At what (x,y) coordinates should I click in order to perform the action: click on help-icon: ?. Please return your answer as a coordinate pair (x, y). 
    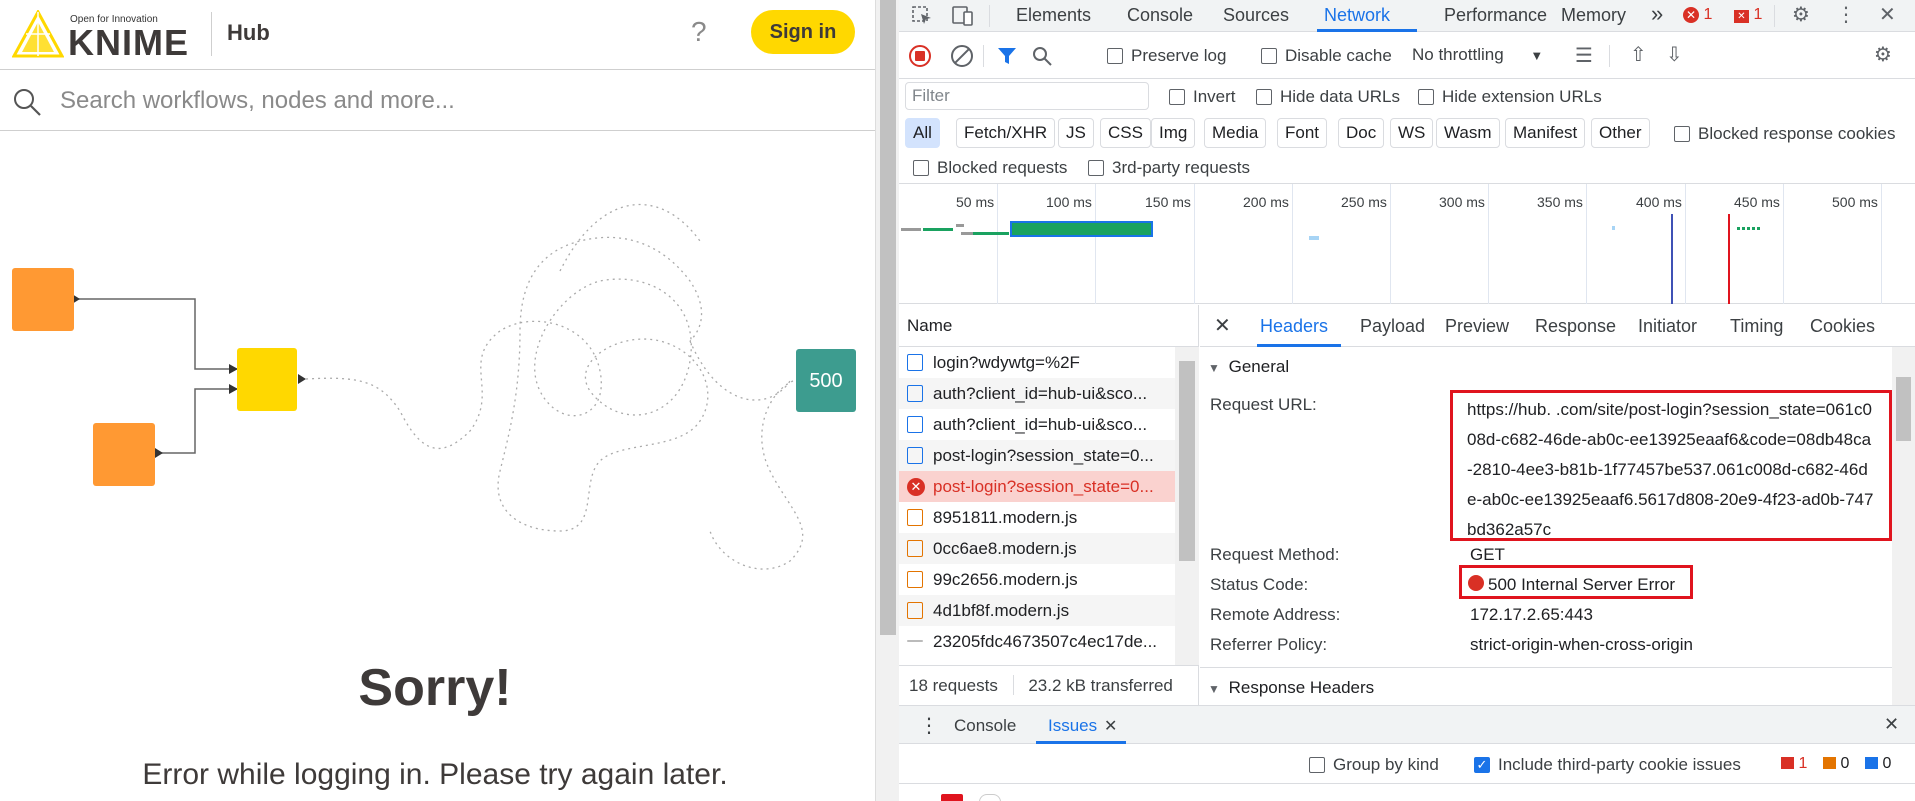
    Looking at the image, I should click on (699, 32).